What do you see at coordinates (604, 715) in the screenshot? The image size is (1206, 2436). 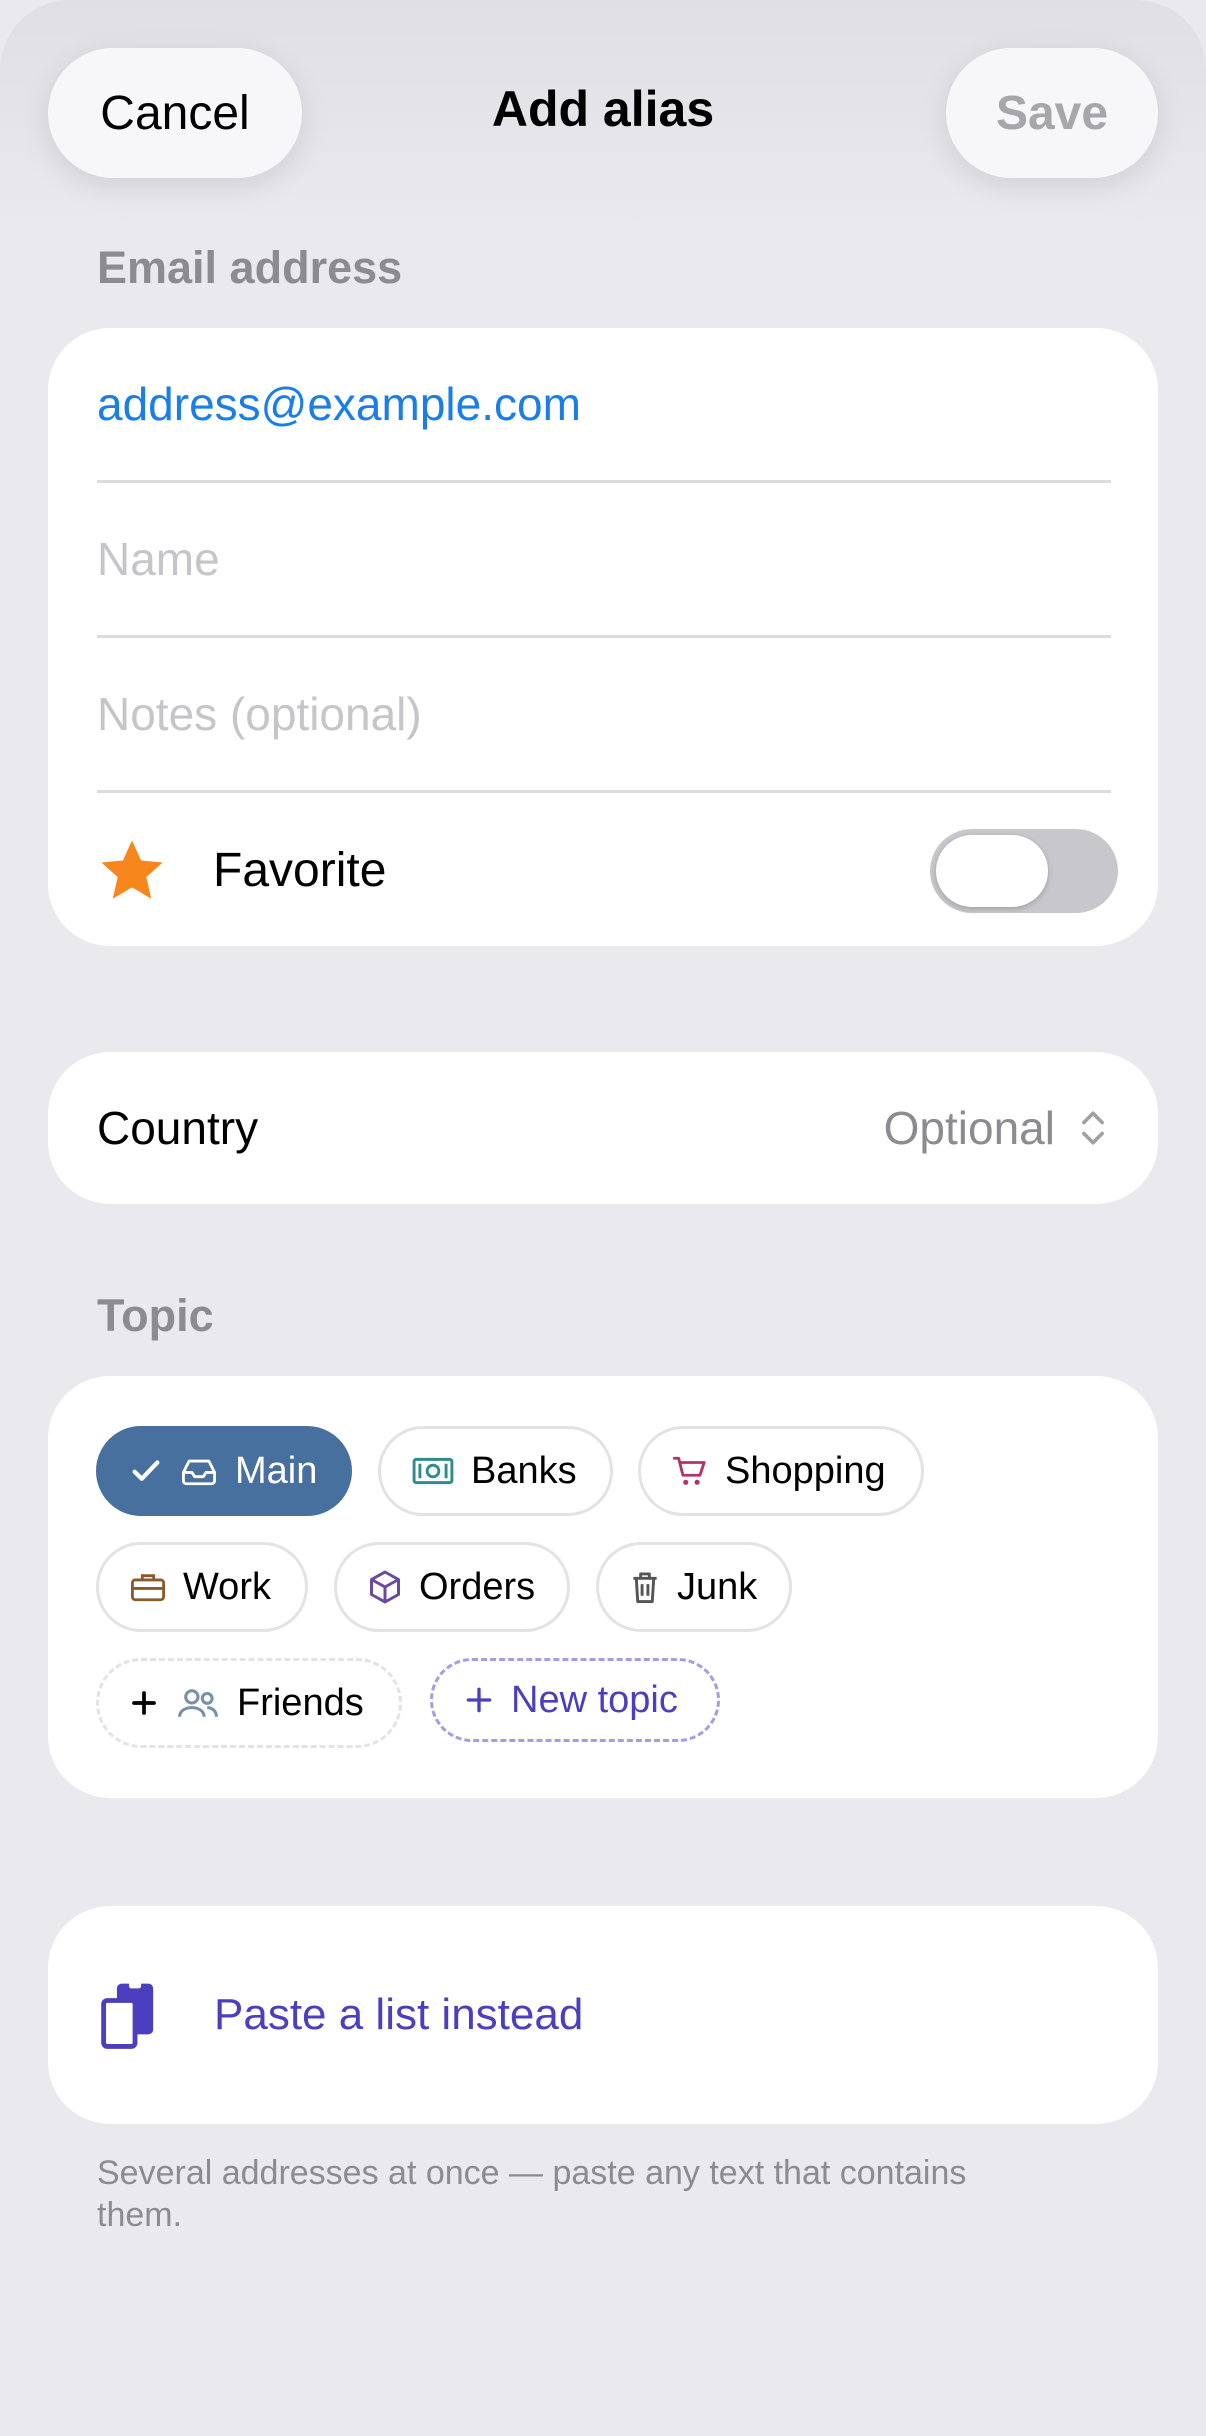 I see `notes-field: Notes (optional)` at bounding box center [604, 715].